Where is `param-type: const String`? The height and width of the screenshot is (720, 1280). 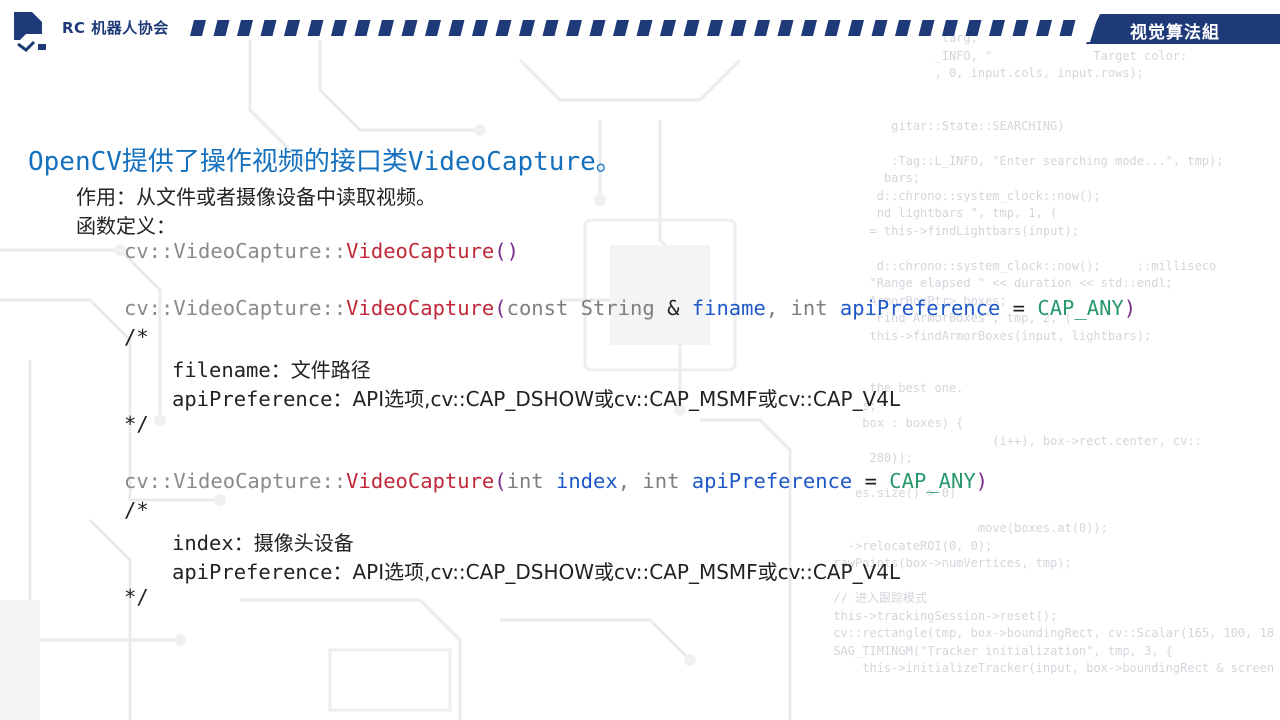
param-type: const String is located at coordinates (580, 308).